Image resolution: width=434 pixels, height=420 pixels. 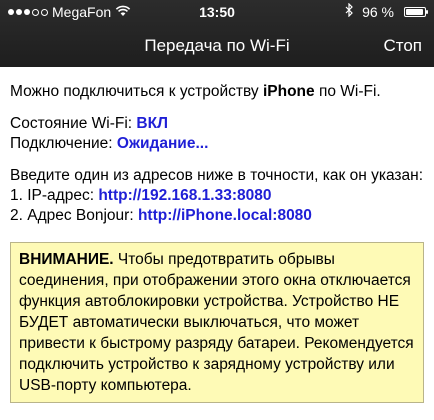 I want to click on ip-address-value: http://192.168.1.33:8080, so click(x=185, y=195).